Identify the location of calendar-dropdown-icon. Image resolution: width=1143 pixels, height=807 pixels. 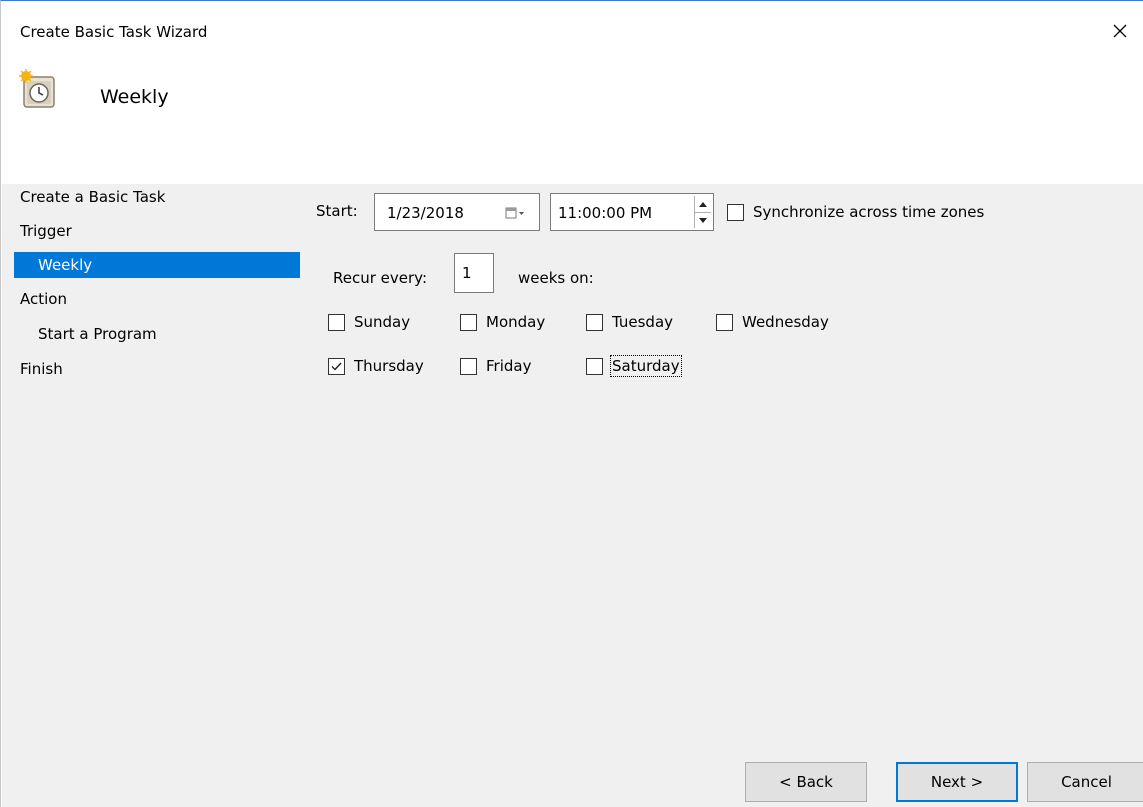
(515, 213).